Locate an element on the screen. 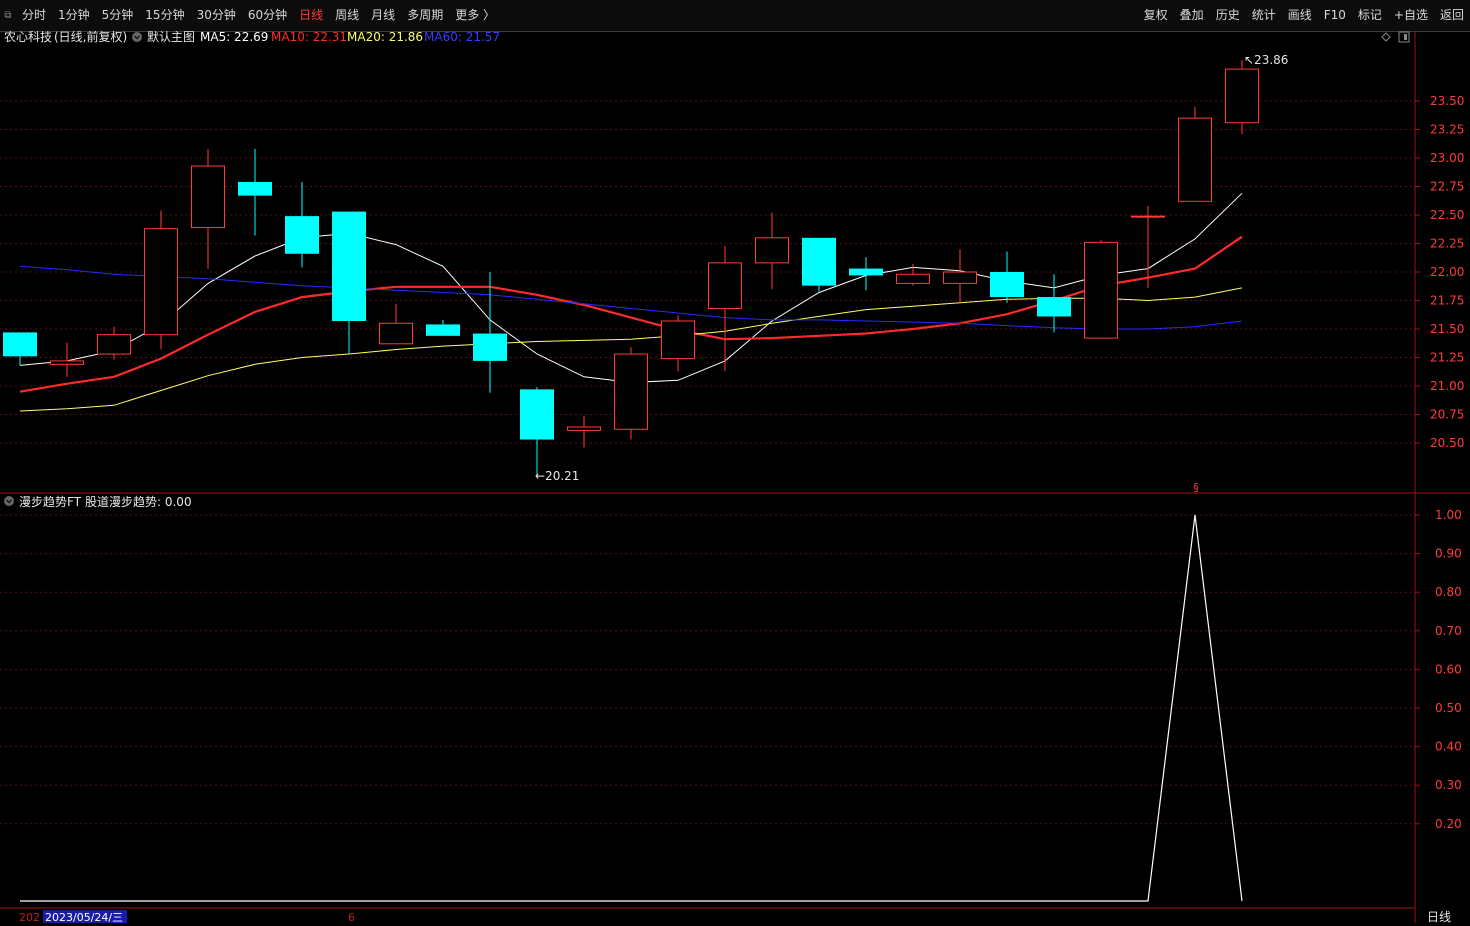 The width and height of the screenshot is (1470, 926). template-label: 默认主图 is located at coordinates (171, 36).